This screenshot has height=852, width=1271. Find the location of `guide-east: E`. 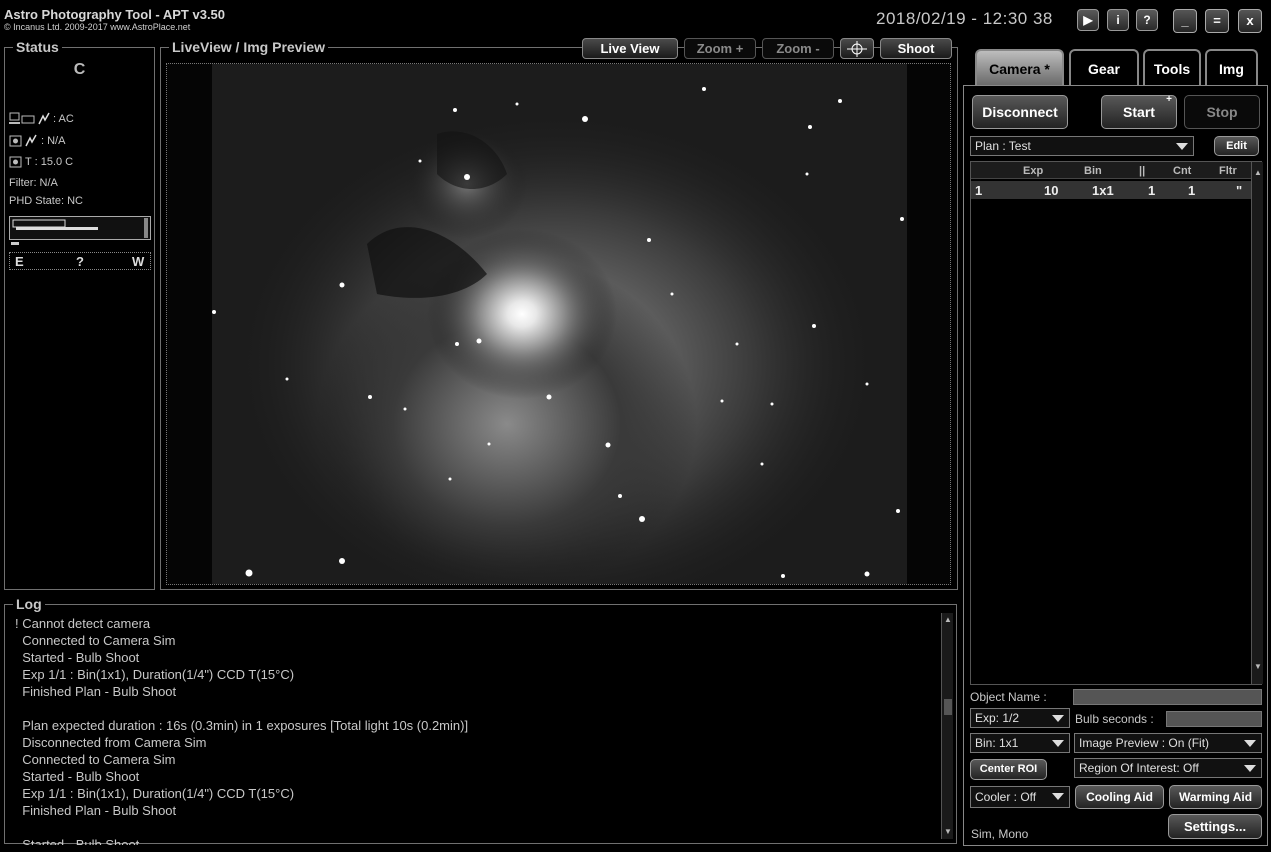

guide-east: E is located at coordinates (19, 261).